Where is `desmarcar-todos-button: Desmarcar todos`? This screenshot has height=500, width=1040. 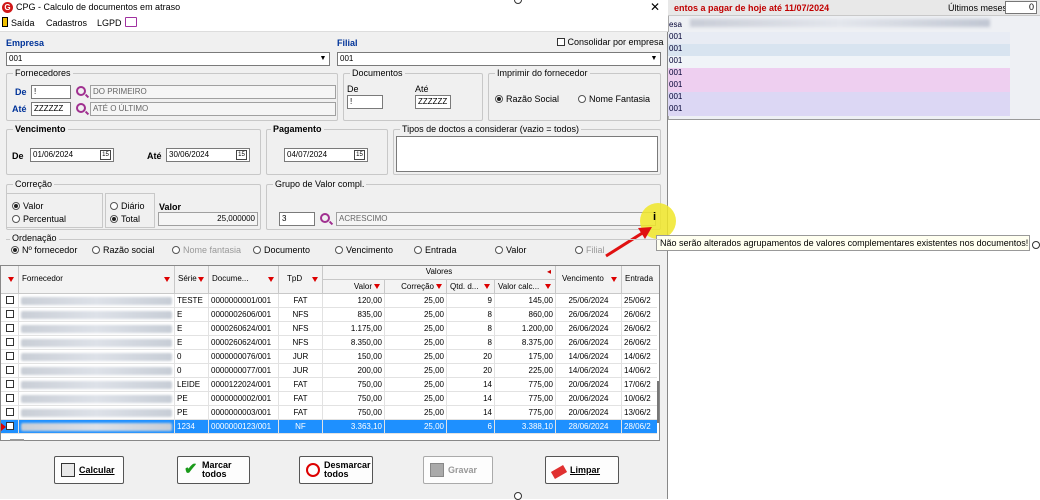
desmarcar-todos-button: Desmarcar todos is located at coordinates (336, 470).